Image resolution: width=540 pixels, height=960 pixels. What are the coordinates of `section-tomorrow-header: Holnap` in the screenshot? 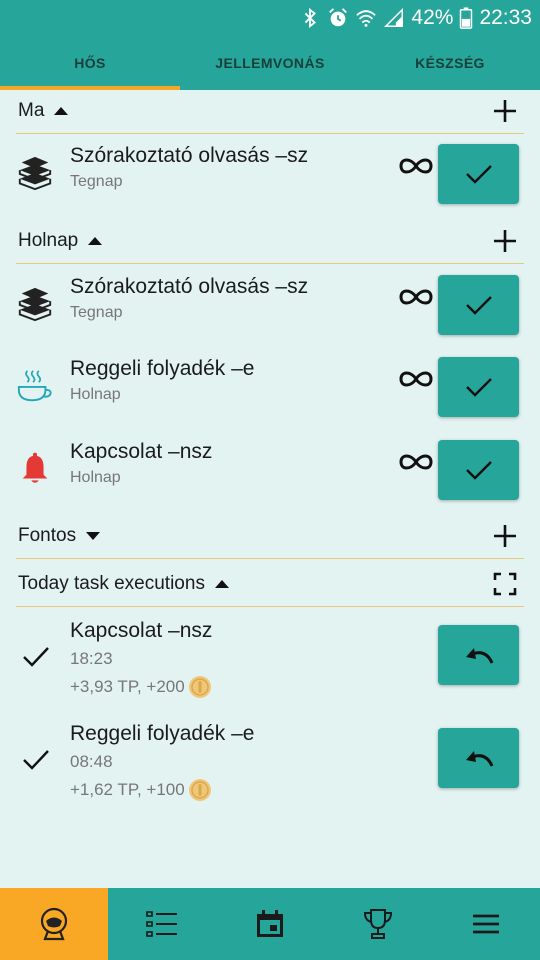 It's located at (60, 241).